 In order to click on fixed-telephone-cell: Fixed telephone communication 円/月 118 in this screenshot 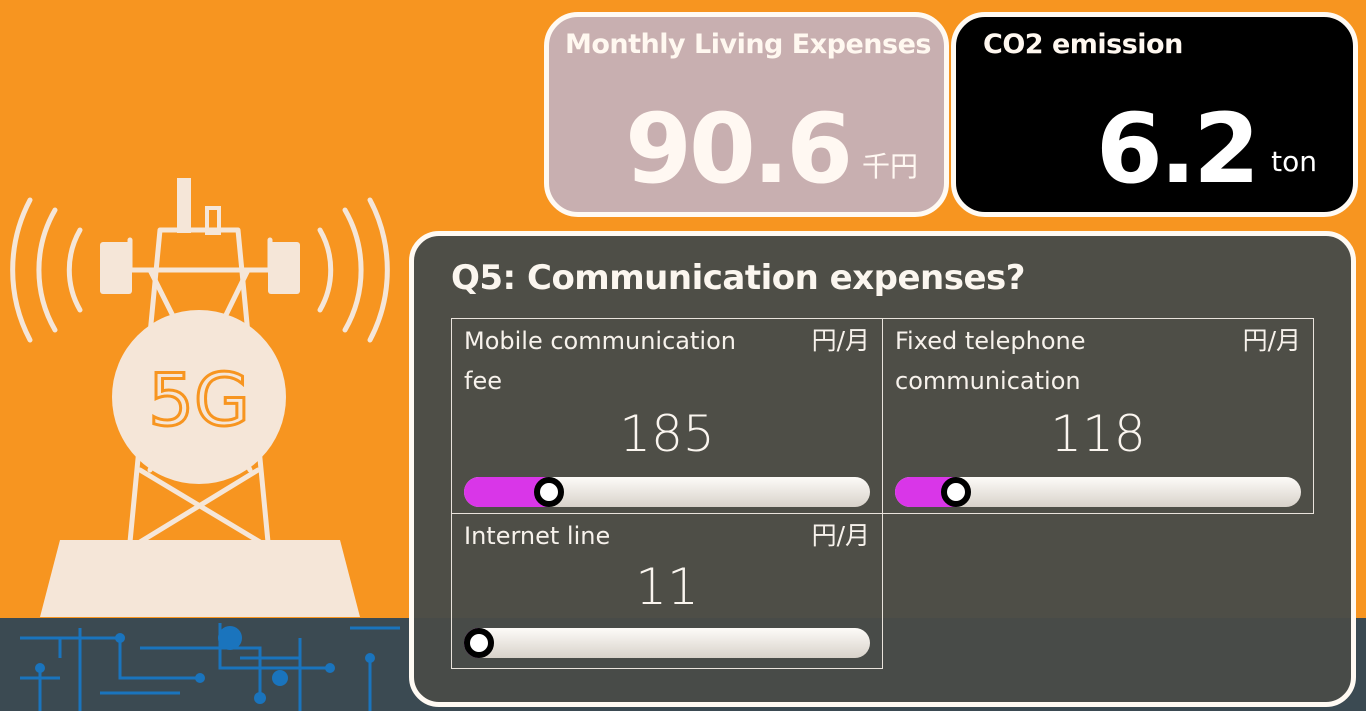, I will do `click(1098, 416)`.